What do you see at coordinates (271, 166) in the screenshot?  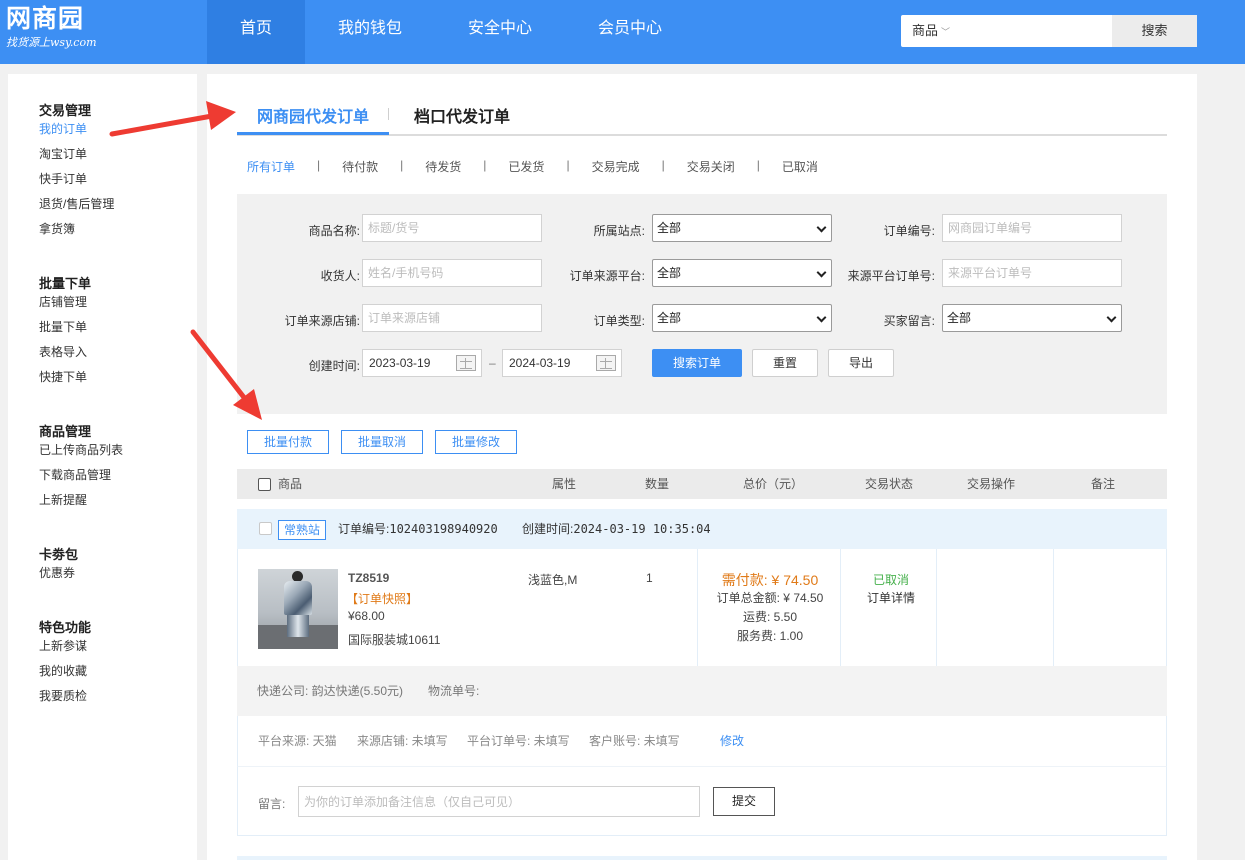 I see `filter-all: 所有订单` at bounding box center [271, 166].